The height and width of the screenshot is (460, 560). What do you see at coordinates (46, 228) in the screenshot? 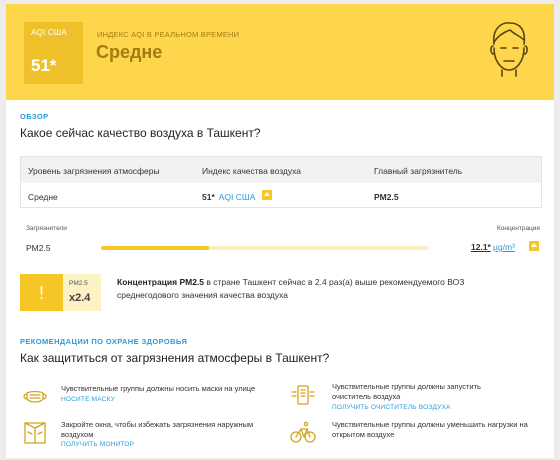
I see `pollutants-header: Загрязнители` at bounding box center [46, 228].